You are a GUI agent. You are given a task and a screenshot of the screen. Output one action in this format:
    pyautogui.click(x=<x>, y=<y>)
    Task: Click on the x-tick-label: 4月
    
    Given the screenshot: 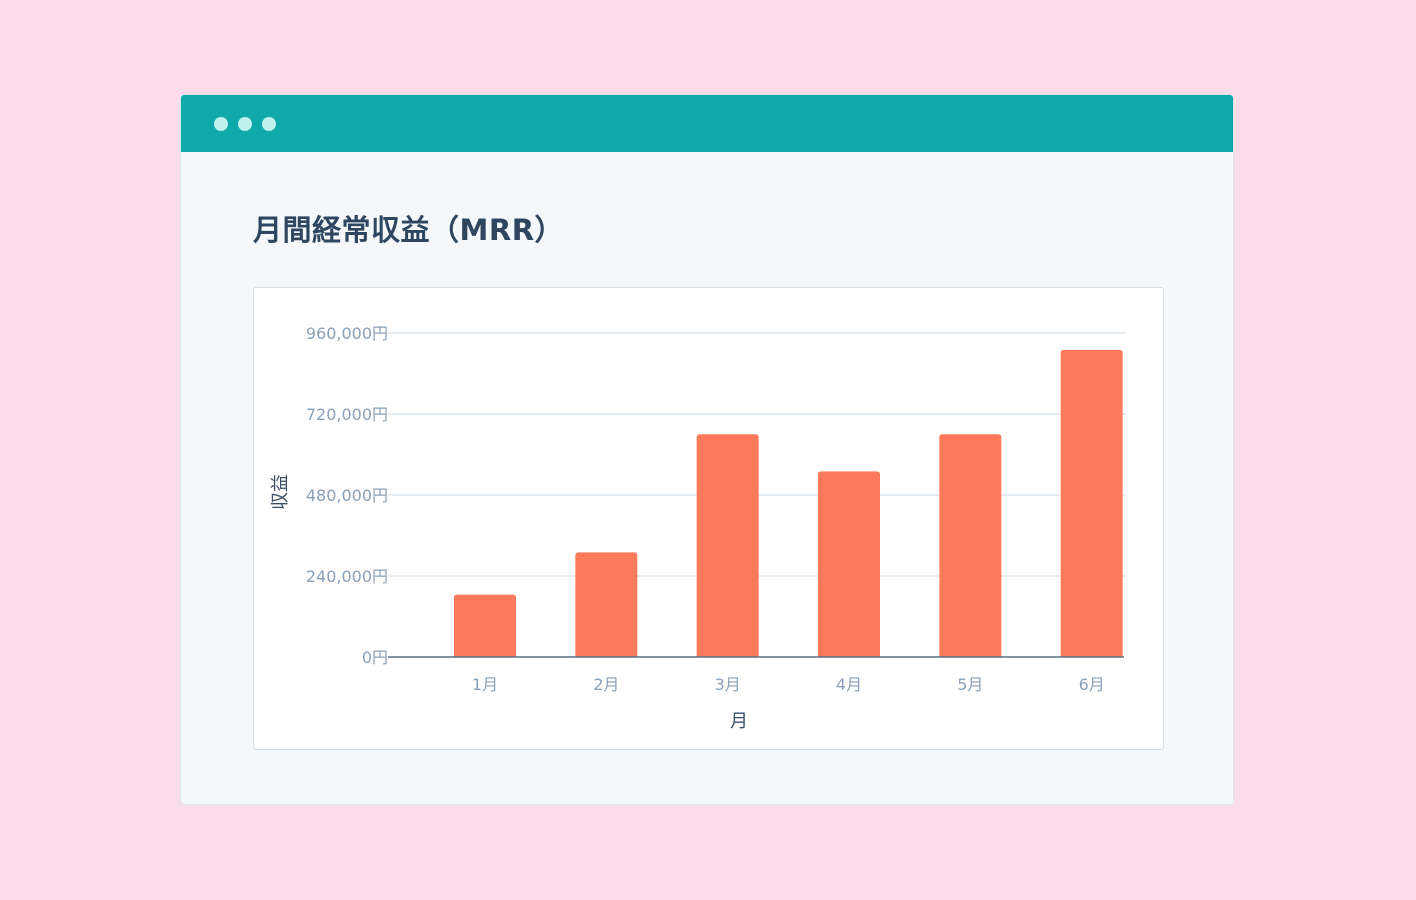 What is the action you would take?
    pyautogui.click(x=849, y=684)
    